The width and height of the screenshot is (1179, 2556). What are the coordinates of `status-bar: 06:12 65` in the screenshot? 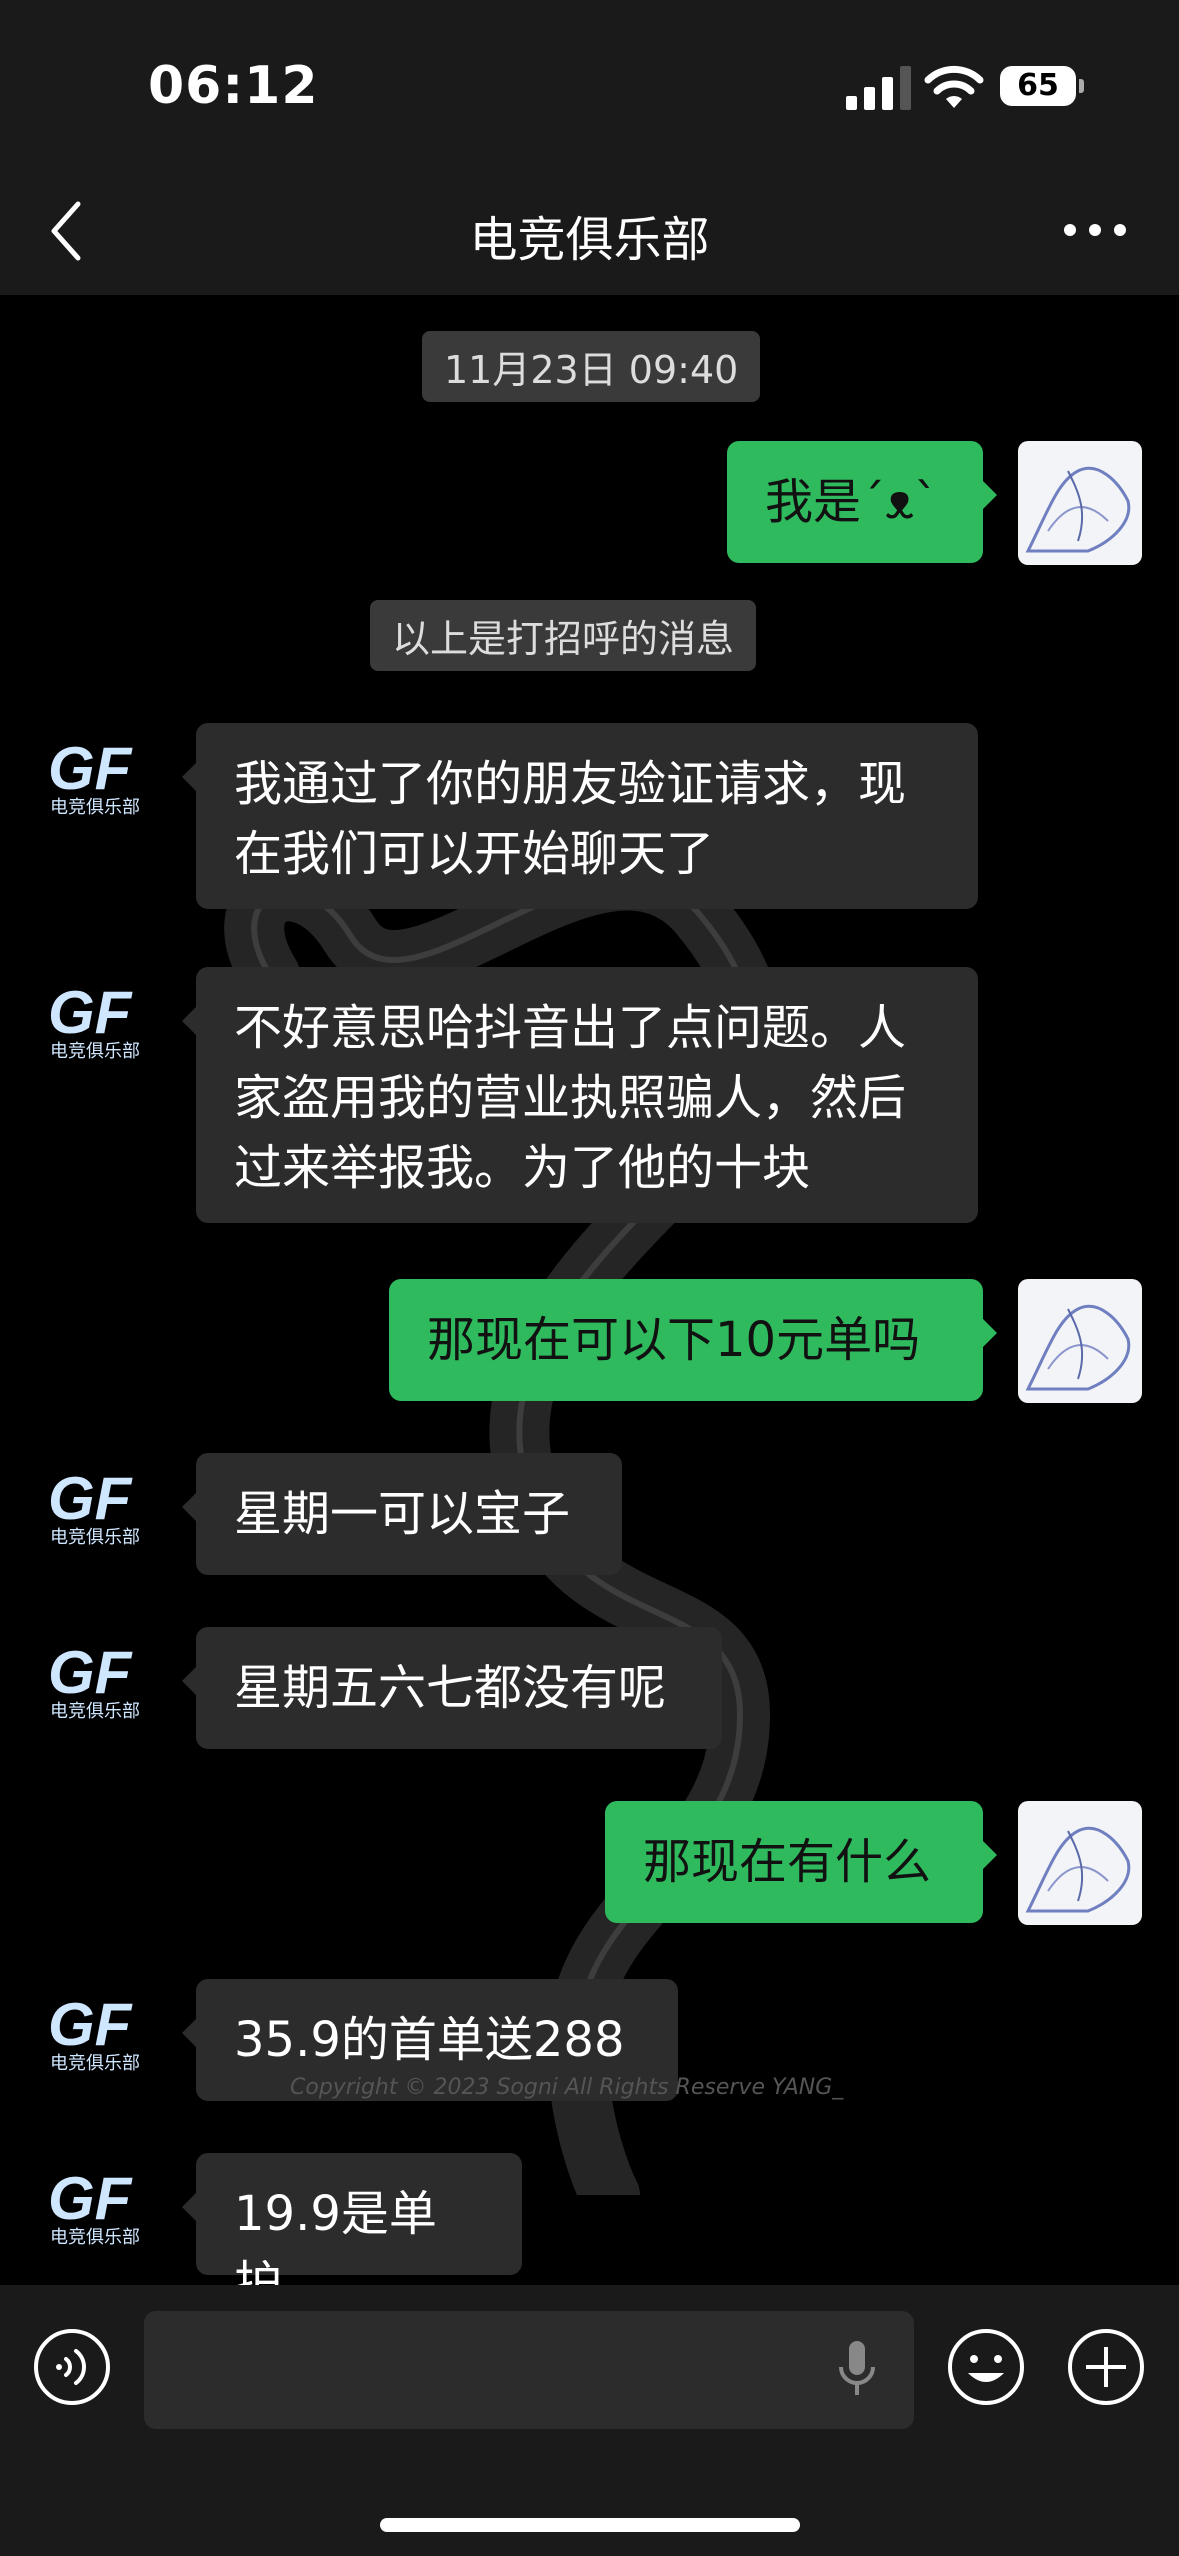 It's located at (589, 85).